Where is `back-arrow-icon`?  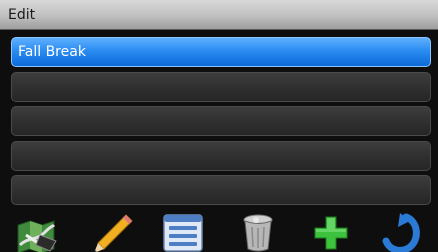
back-arrow-icon is located at coordinates (401, 232).